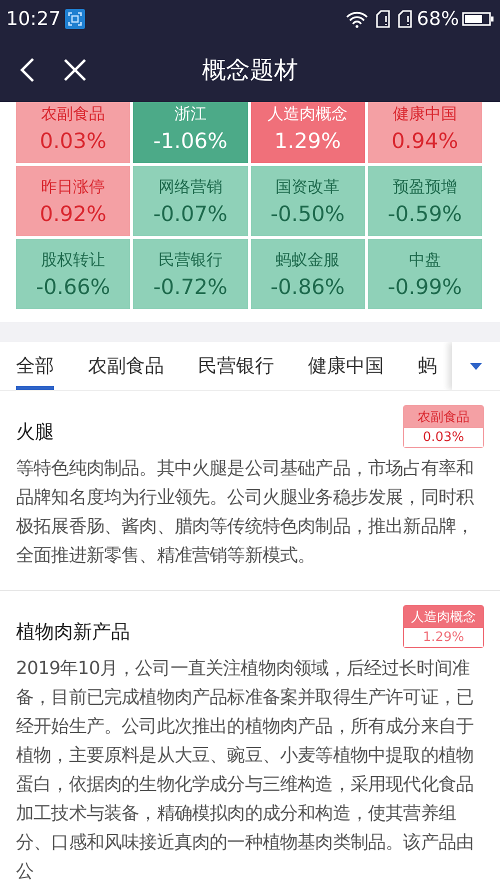  What do you see at coordinates (33, 19) in the screenshot?
I see `clock-time: 10:27` at bounding box center [33, 19].